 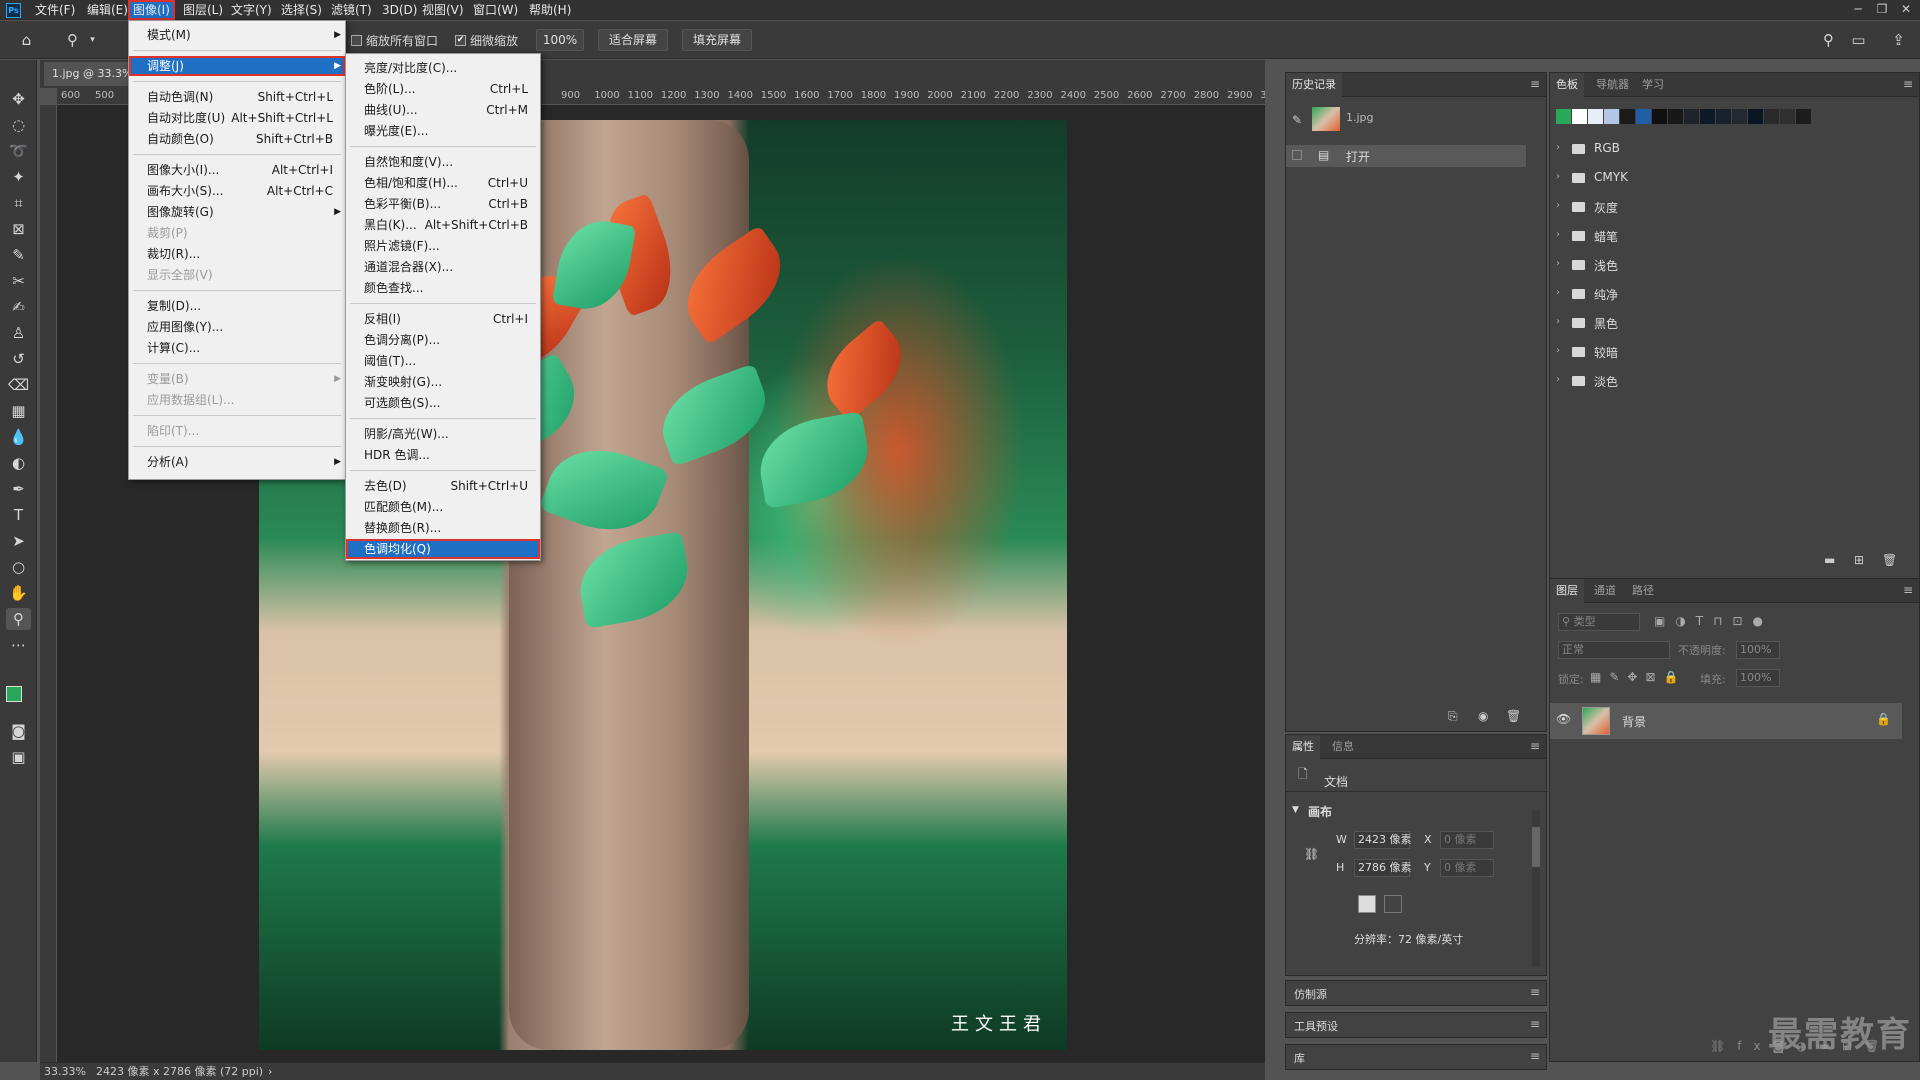 I want to click on swatch-group-label: 纯净, so click(x=1606, y=294).